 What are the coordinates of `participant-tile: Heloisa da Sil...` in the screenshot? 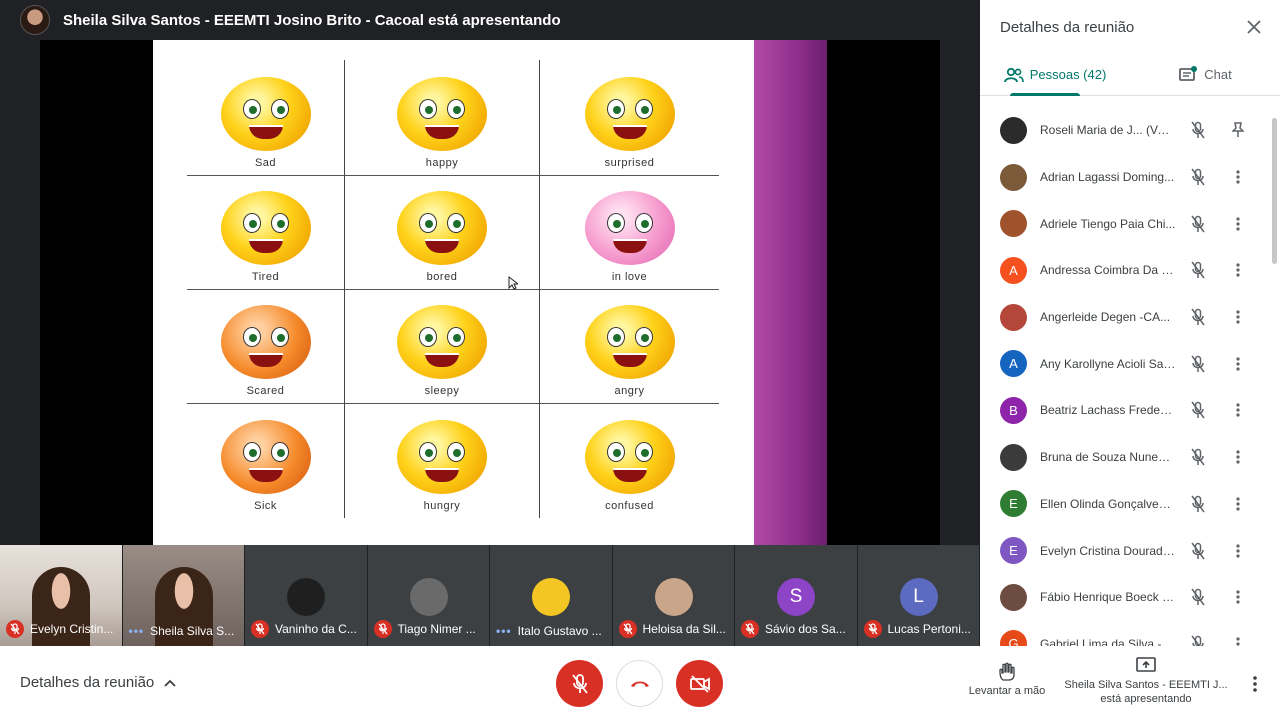 It's located at (673, 595).